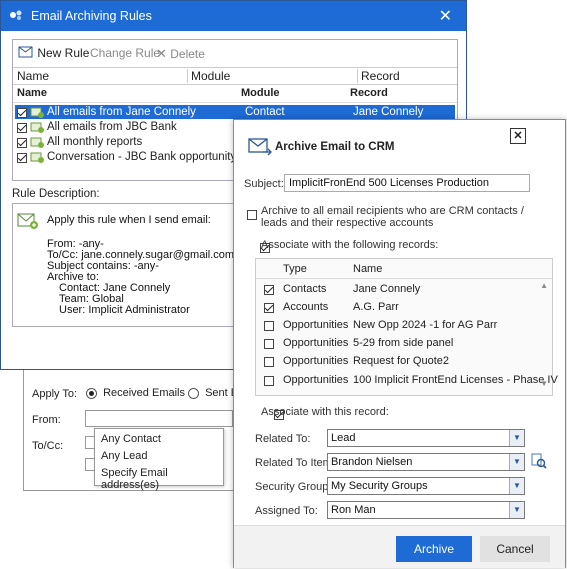 The image size is (567, 569). Describe the element at coordinates (56, 194) in the screenshot. I see `rule-description-label: Rule Description:` at that location.